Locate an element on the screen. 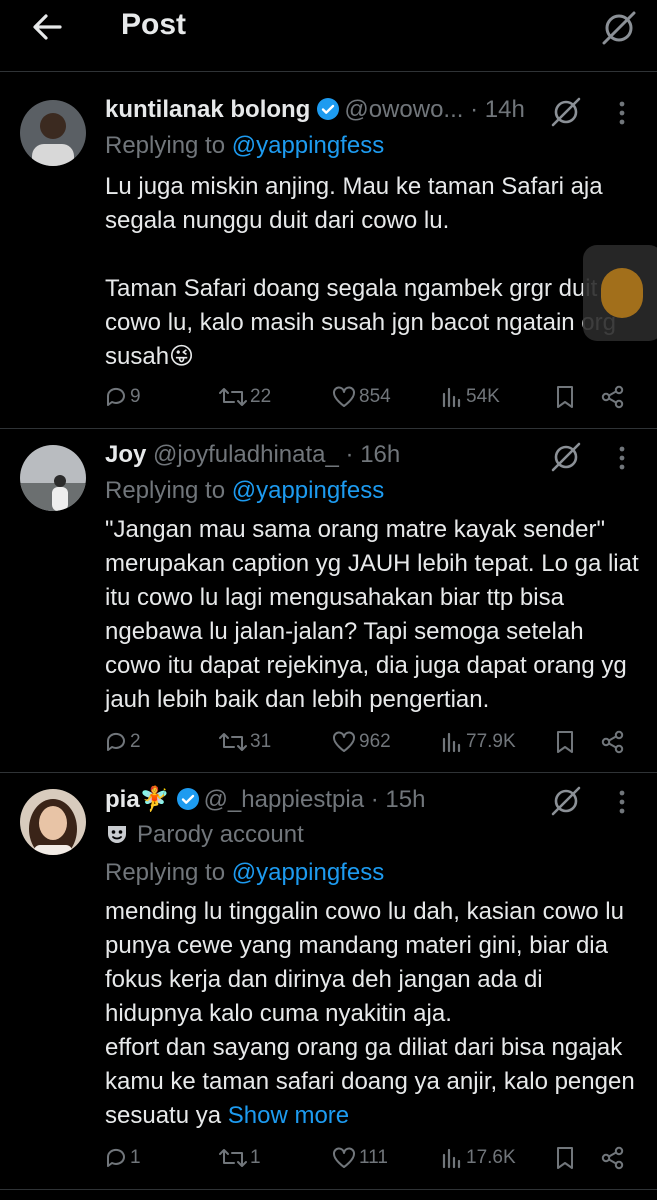 The height and width of the screenshot is (1200, 657). view-count: 77.9K is located at coordinates (491, 741).